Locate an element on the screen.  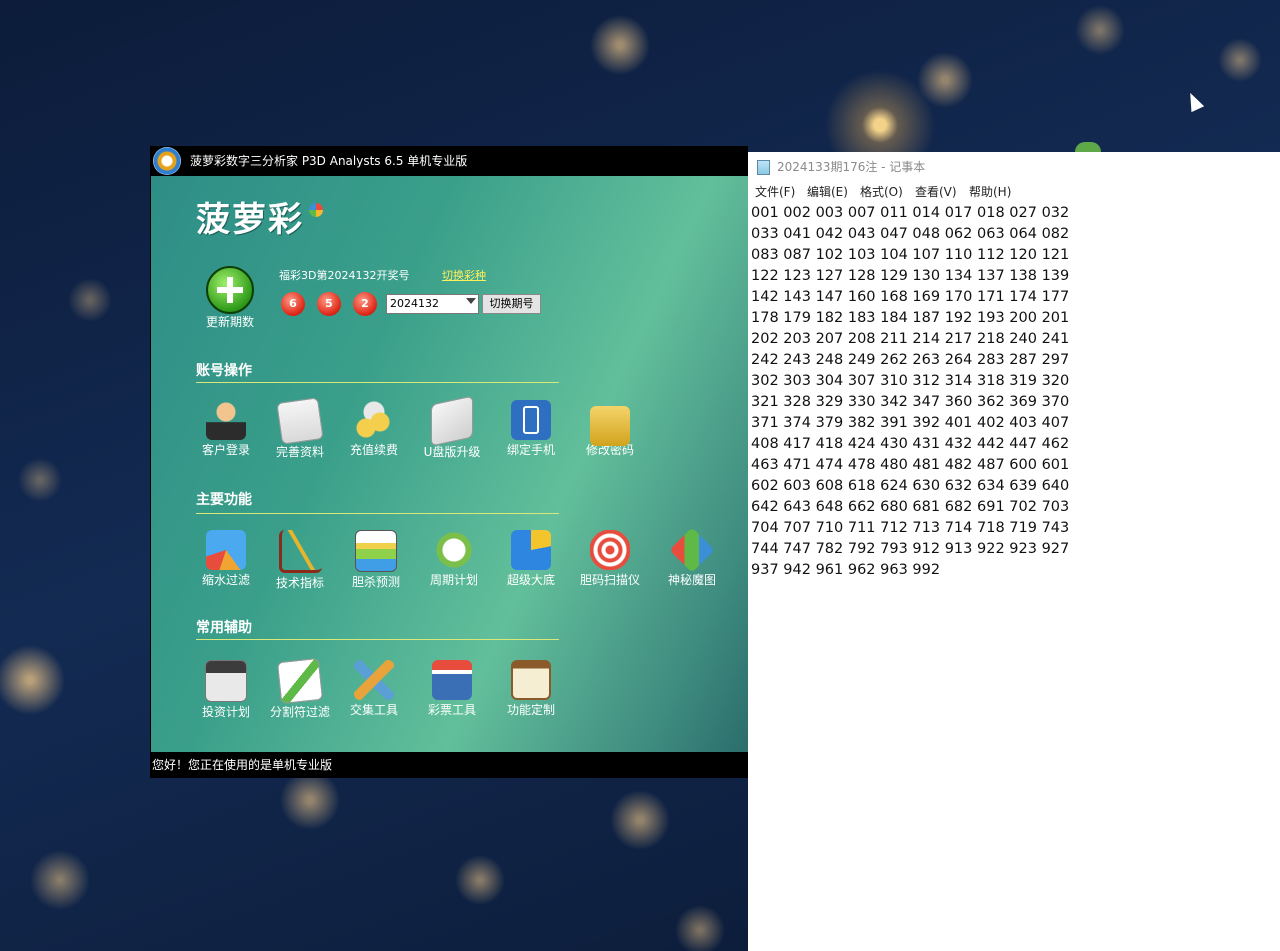
period-value: 2024132 is located at coordinates (414, 303).